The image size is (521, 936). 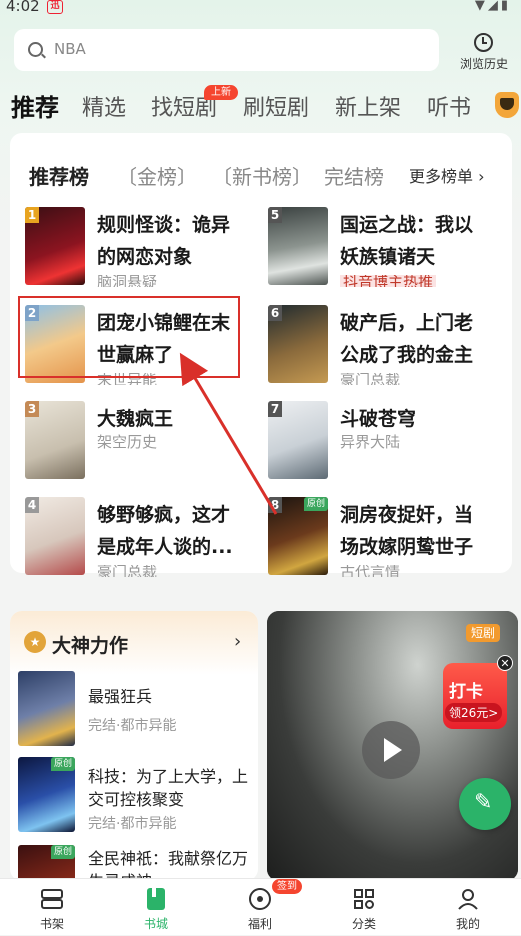 What do you see at coordinates (483, 633) in the screenshot?
I see `short-drama-tag: 短剧` at bounding box center [483, 633].